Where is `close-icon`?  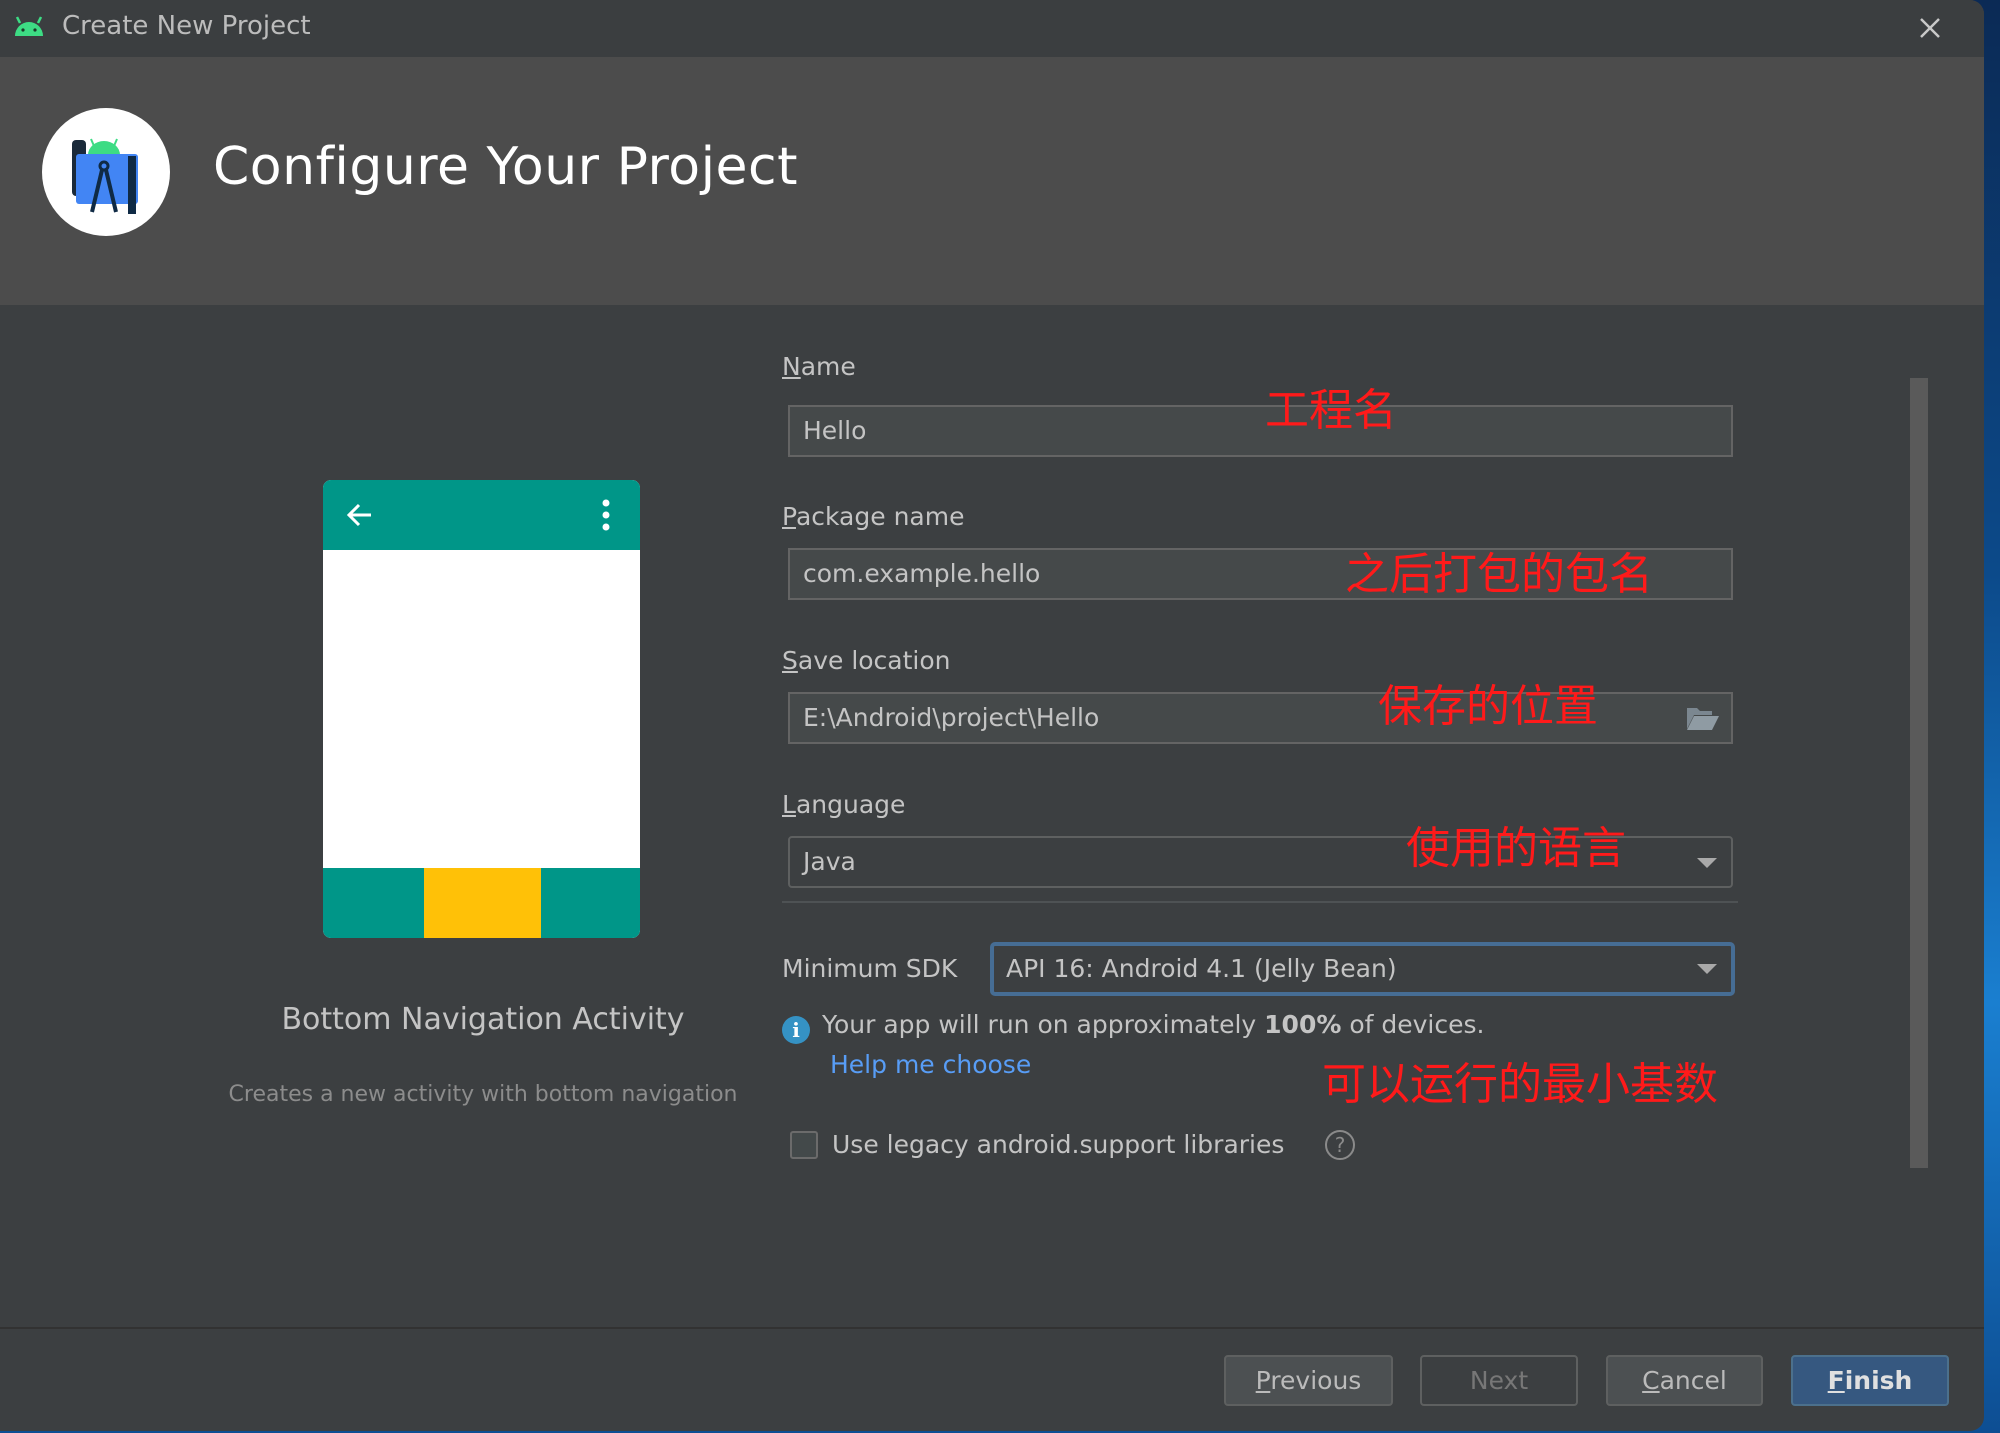
close-icon is located at coordinates (1930, 28).